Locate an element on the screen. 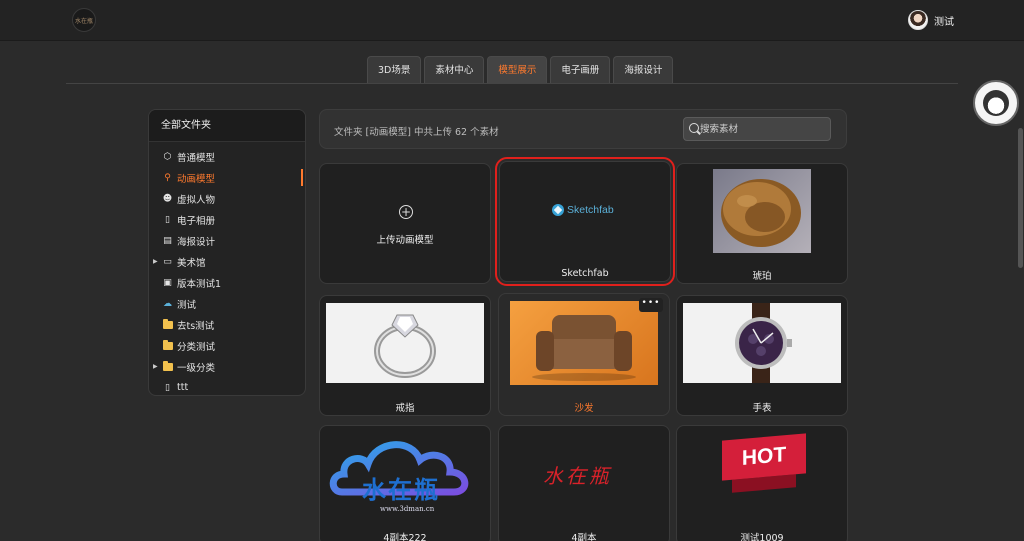  tab-model-display: 模型展示 is located at coordinates (517, 69).